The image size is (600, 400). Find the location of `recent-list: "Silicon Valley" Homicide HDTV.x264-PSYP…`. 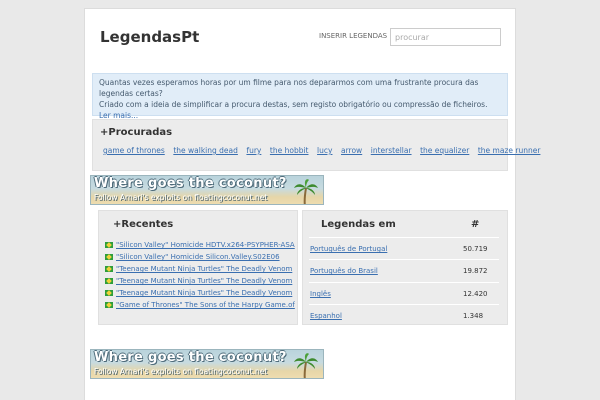

recent-list: "Silicon Valley" Homicide HDTV.x264-PSYP… is located at coordinates (200, 275).